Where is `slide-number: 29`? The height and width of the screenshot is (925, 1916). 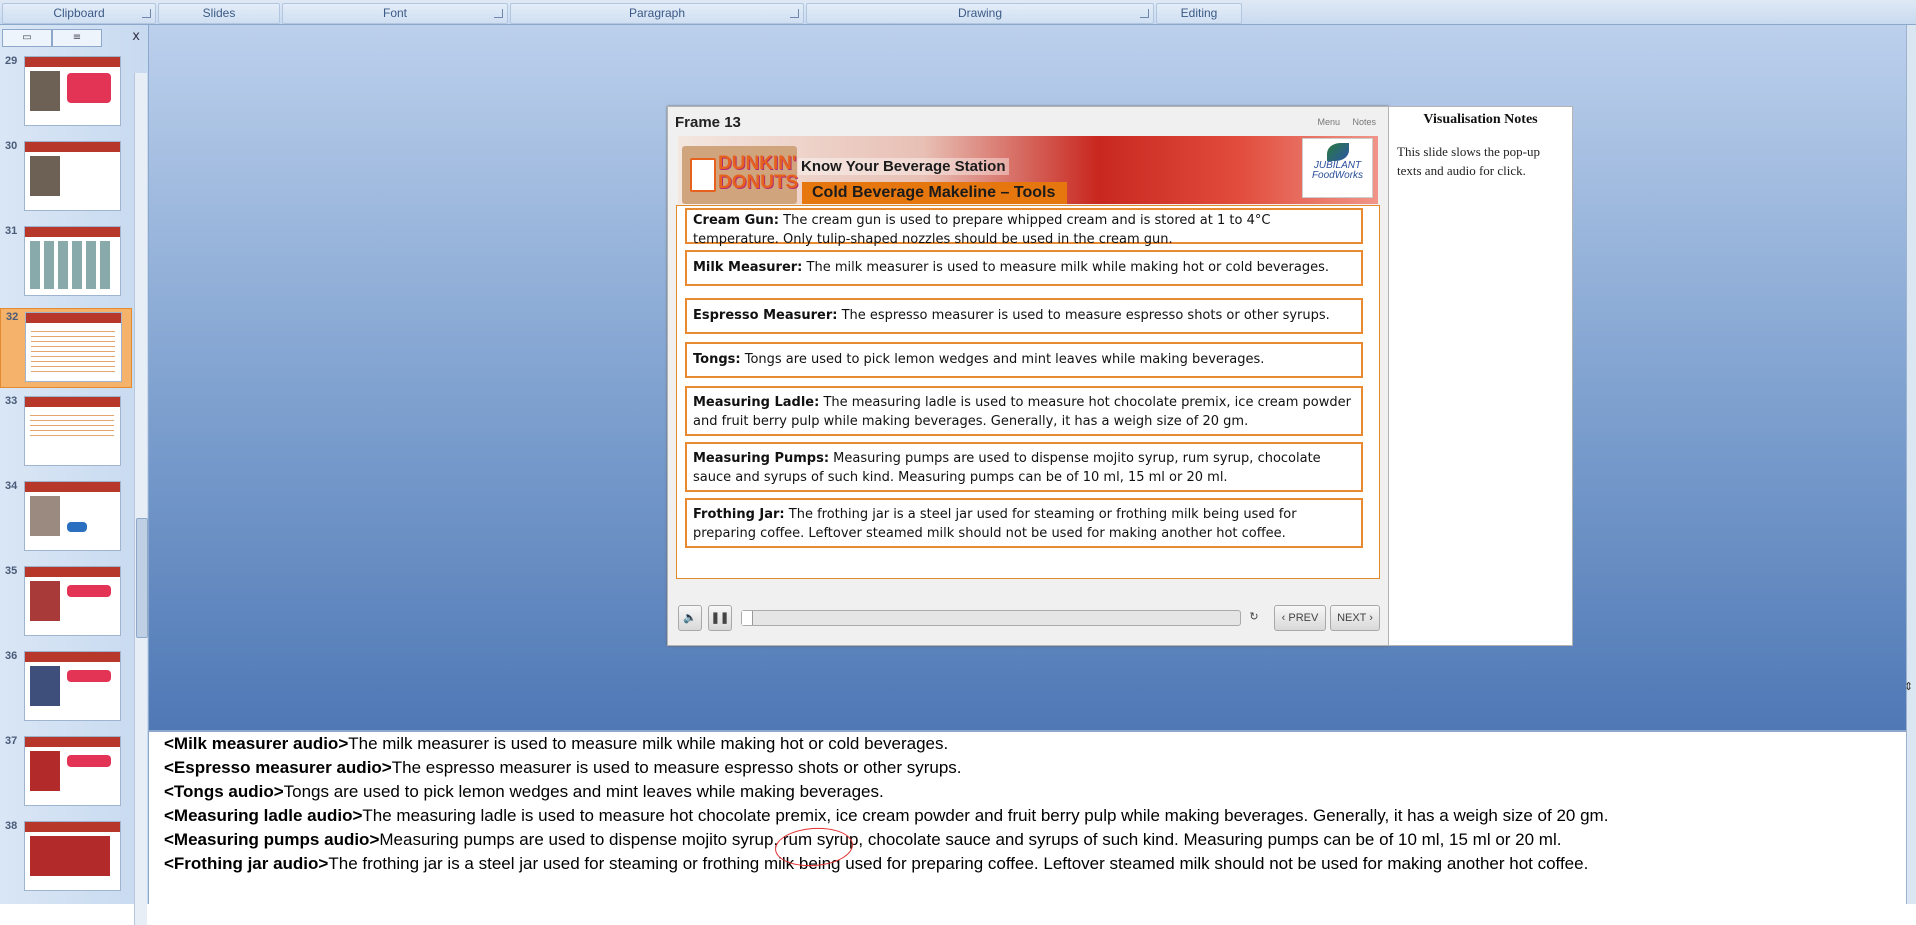 slide-number: 29 is located at coordinates (11, 61).